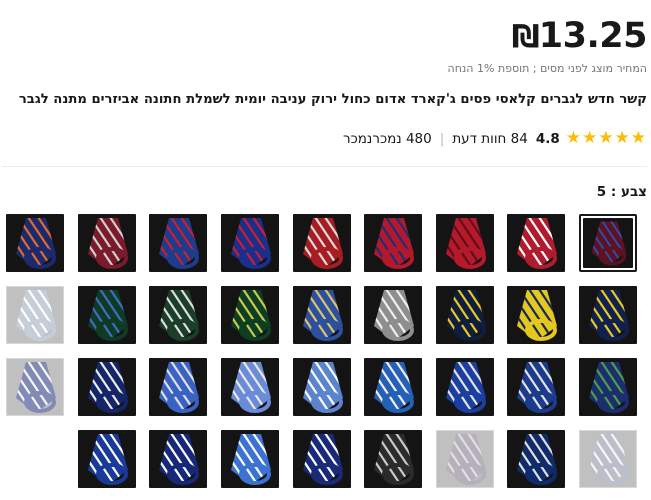  Describe the element at coordinates (324, 166) in the screenshot. I see `divider` at that location.